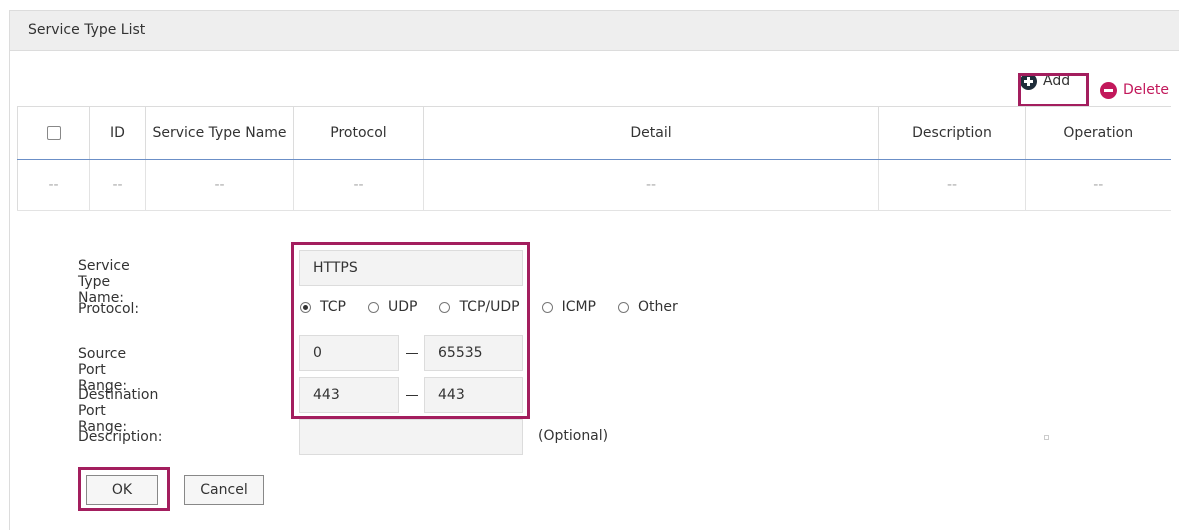  I want to click on add-button: Add, so click(1044, 81).